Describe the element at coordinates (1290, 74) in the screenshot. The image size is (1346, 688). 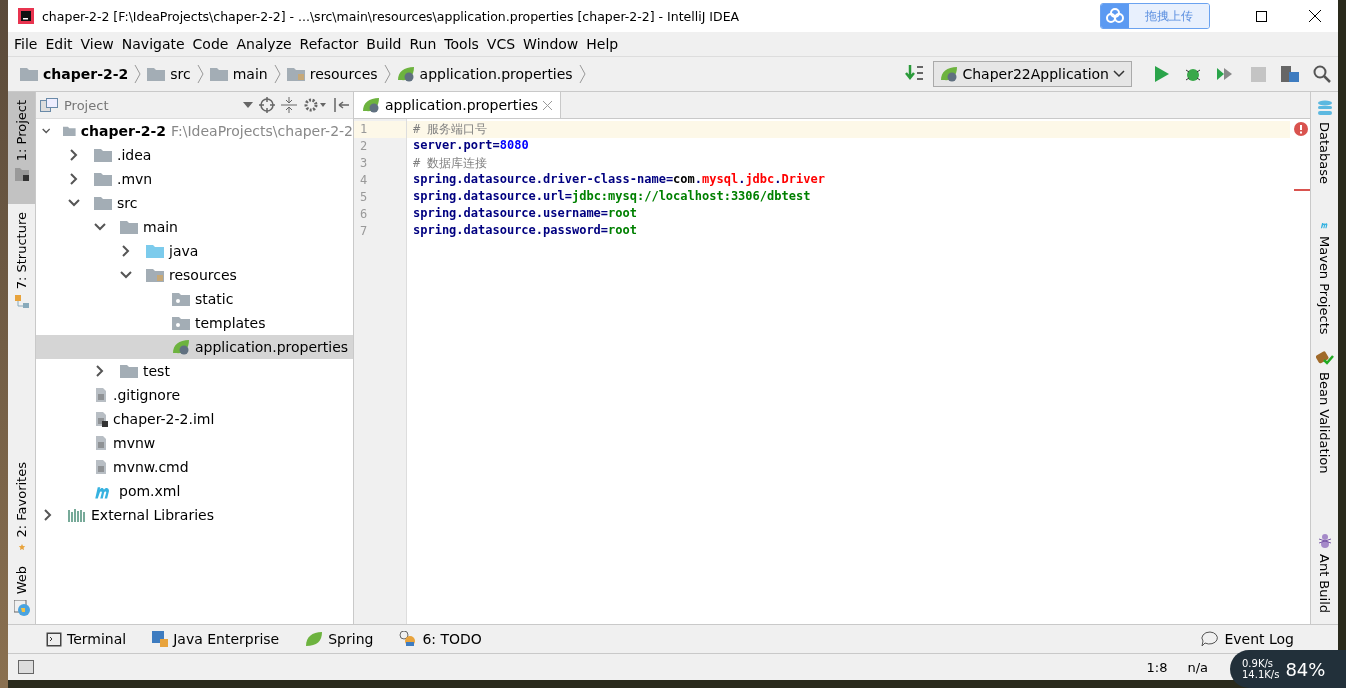
I see `structure-grid-icon` at that location.